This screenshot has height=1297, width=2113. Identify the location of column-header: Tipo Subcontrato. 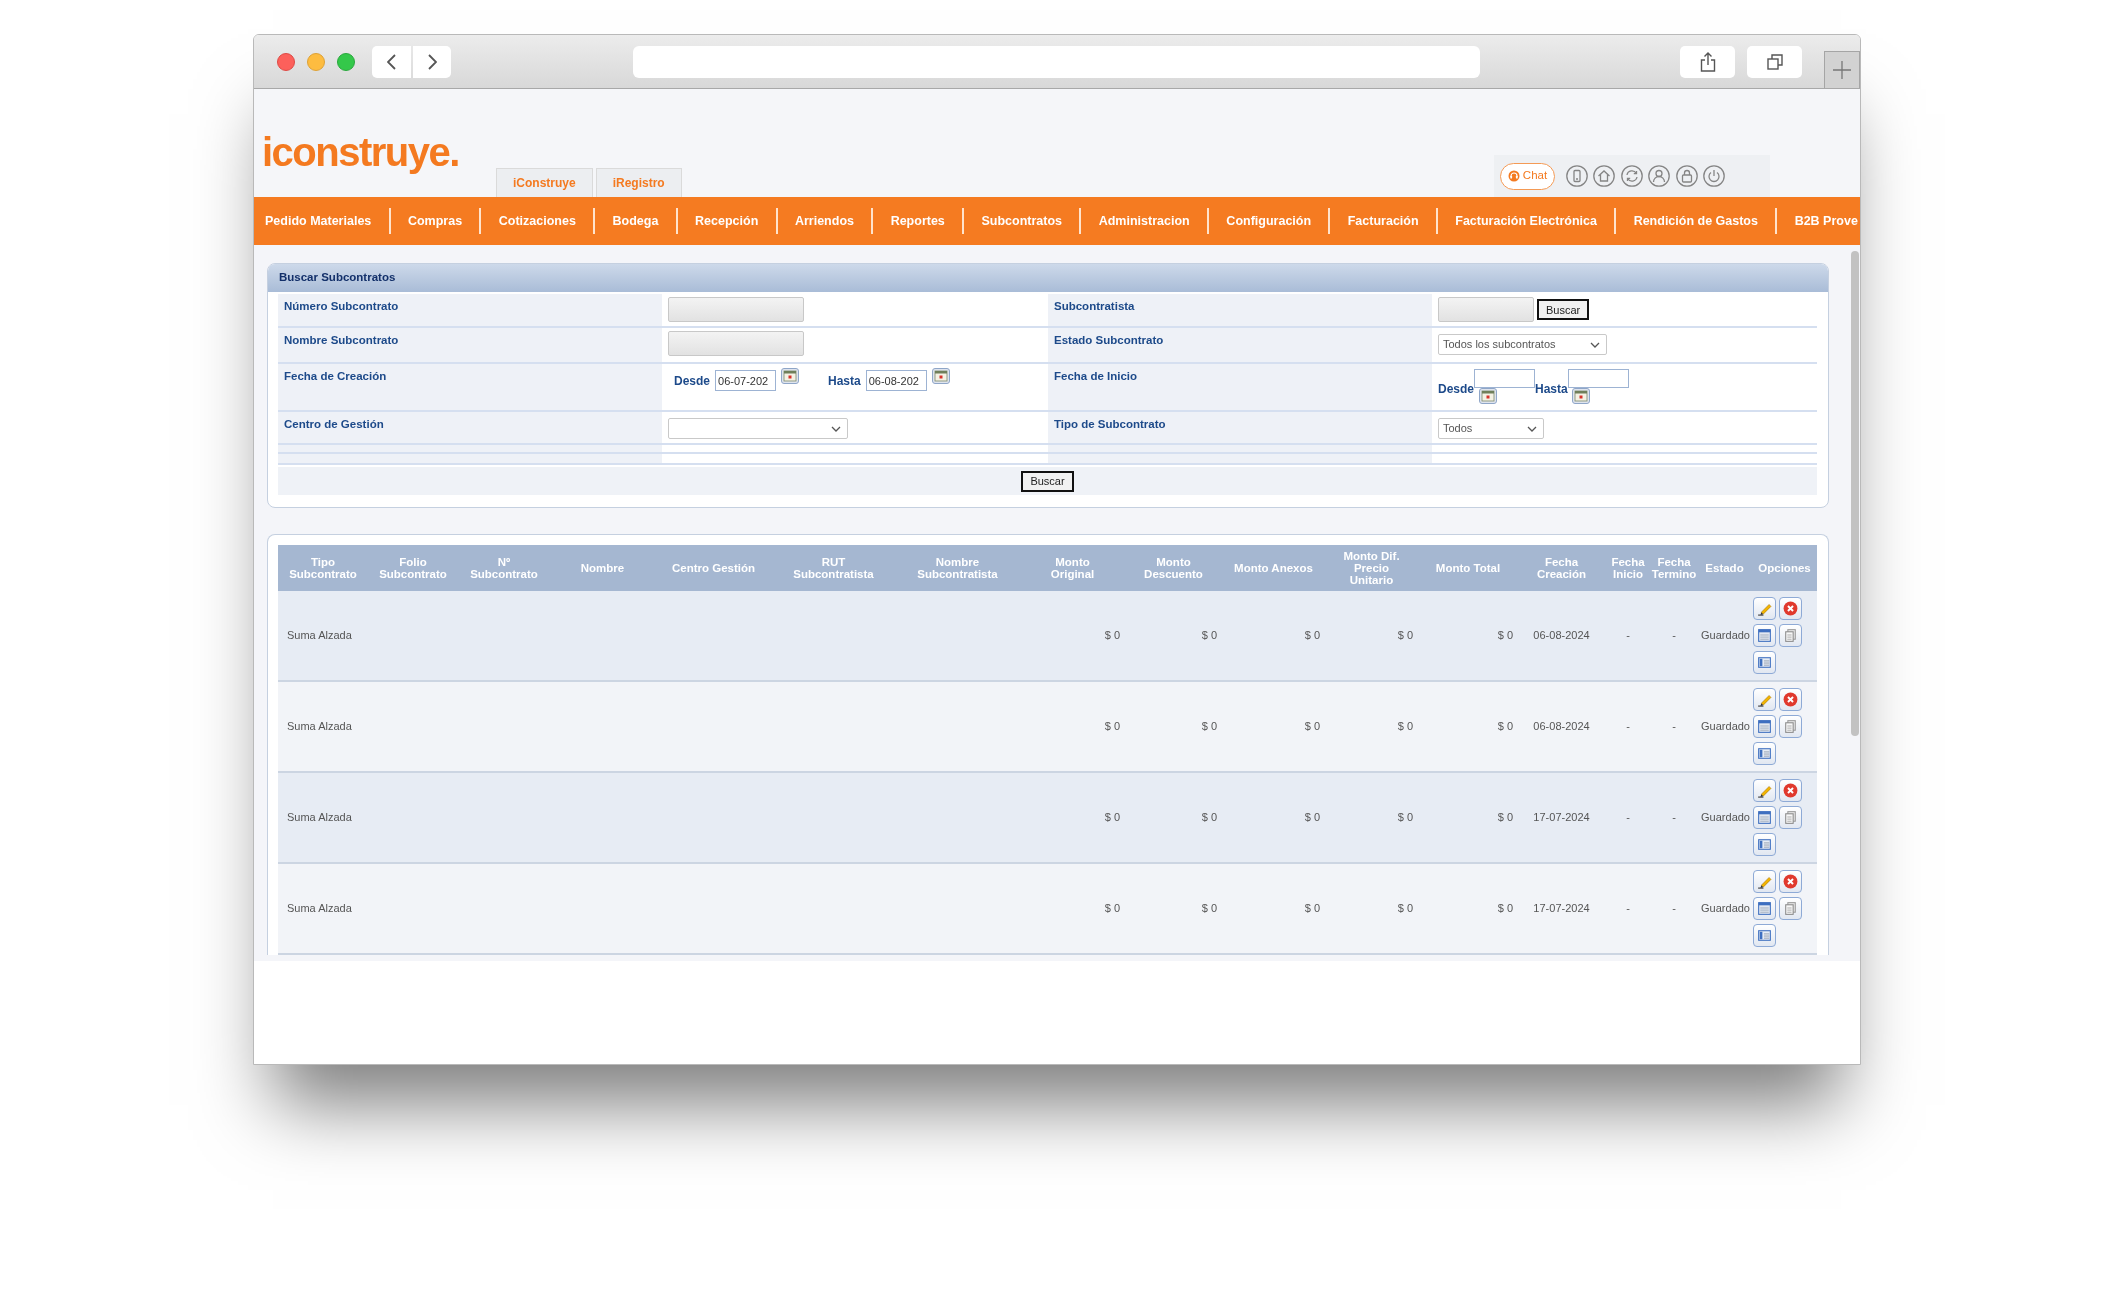
(323, 568).